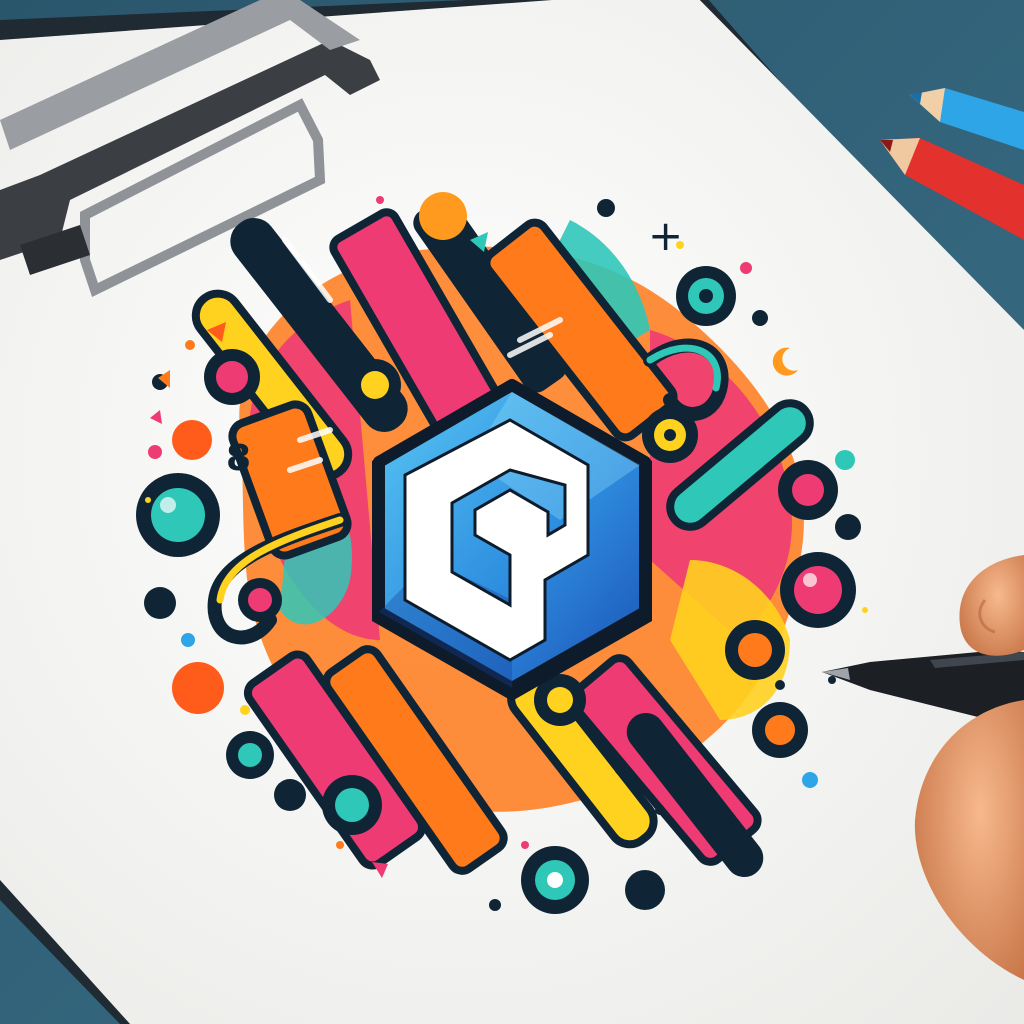  I want to click on digit-eight-glyph: 8, so click(238, 458).